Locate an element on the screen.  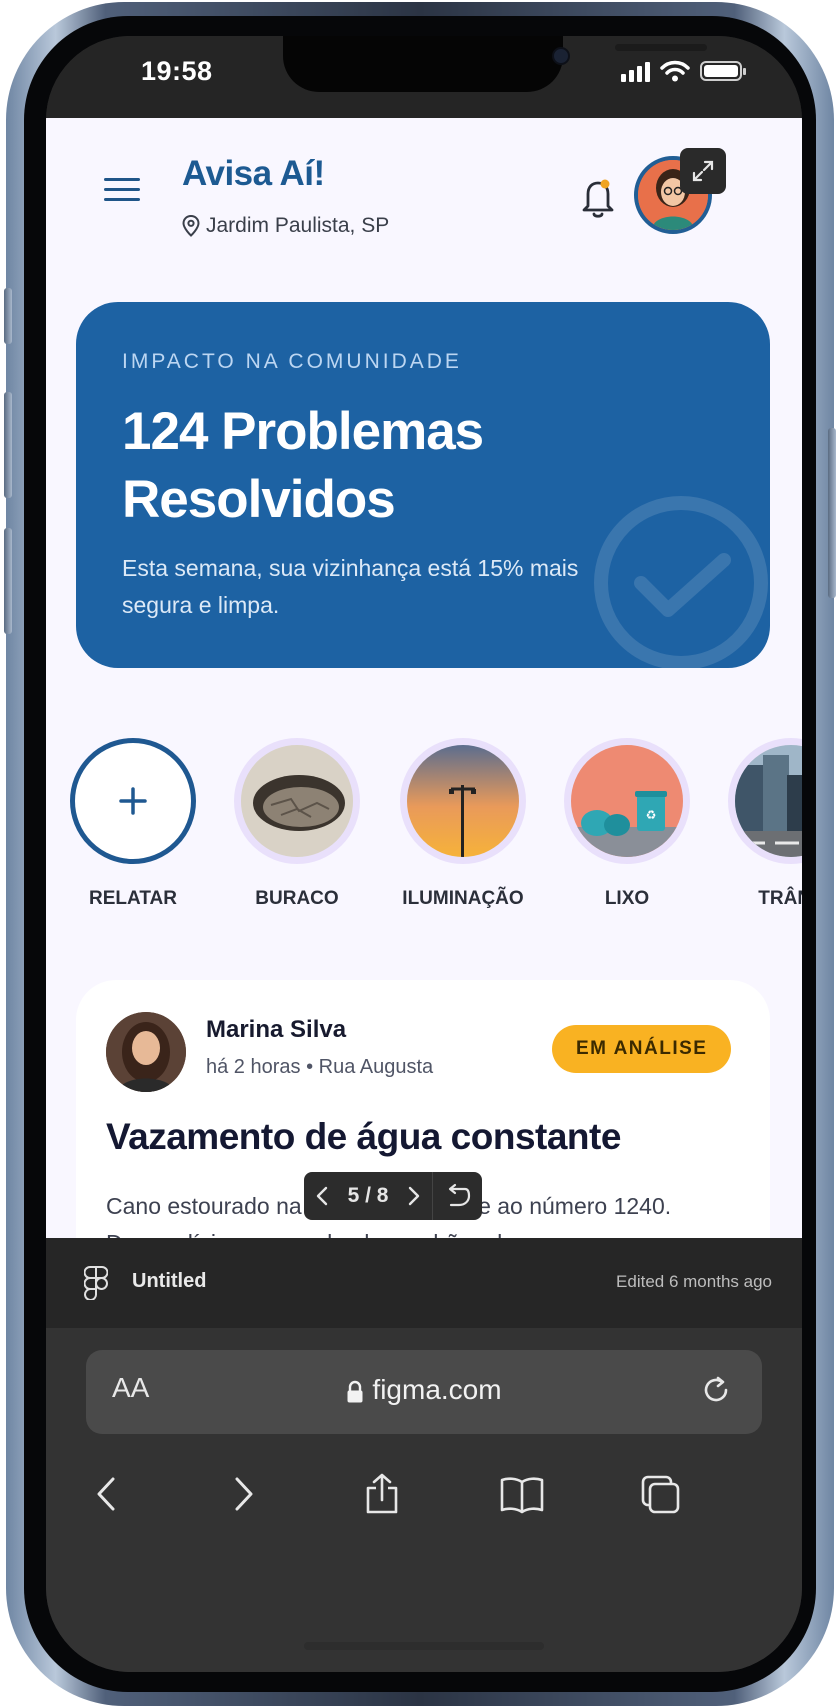
prototype-pager: 5 / 8 is located at coordinates (393, 1196).